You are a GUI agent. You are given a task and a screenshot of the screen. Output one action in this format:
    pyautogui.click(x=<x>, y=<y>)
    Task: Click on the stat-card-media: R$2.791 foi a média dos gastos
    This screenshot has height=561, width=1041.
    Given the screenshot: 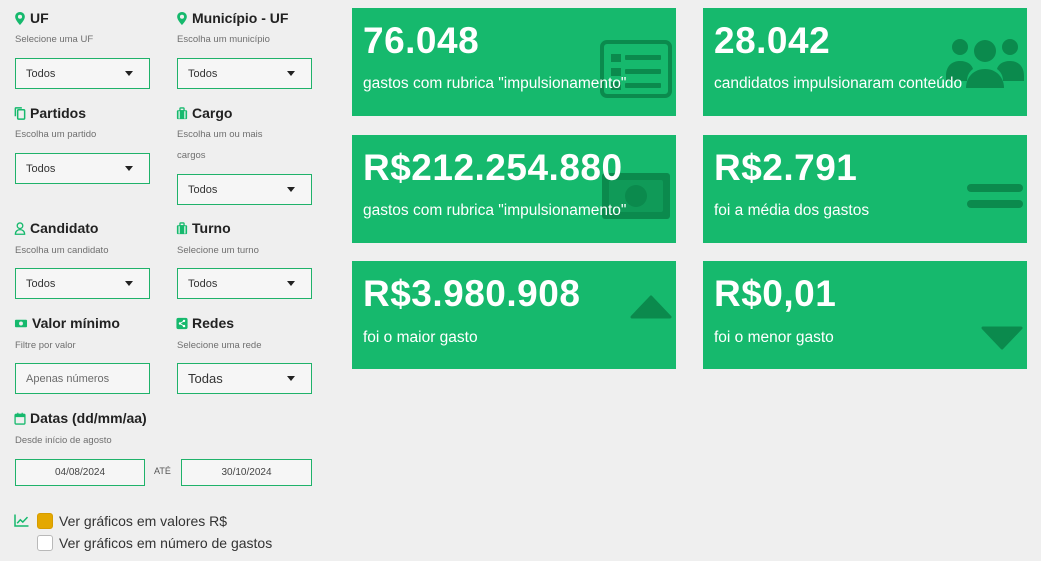 What is the action you would take?
    pyautogui.click(x=865, y=189)
    